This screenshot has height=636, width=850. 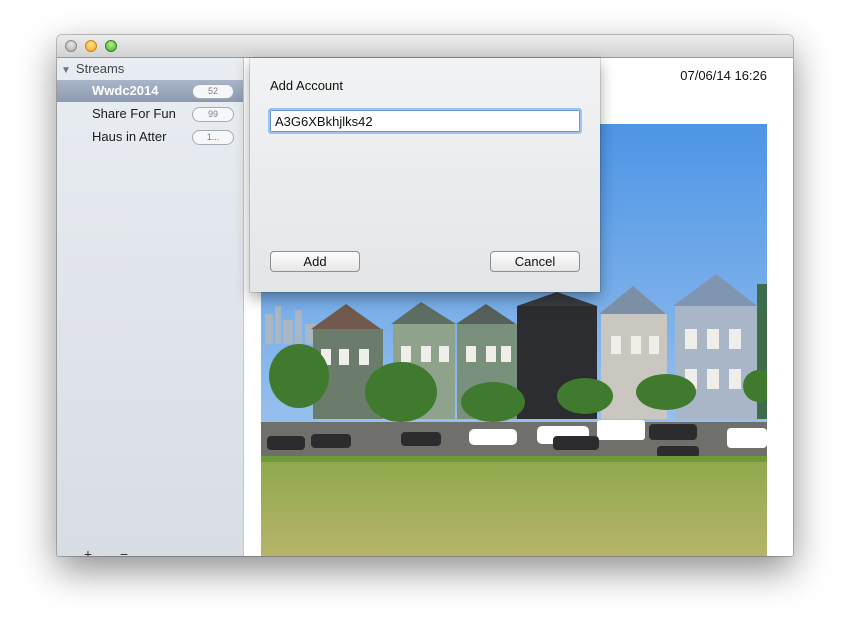 What do you see at coordinates (129, 136) in the screenshot?
I see `sidebar-item-label: Haus in Atter` at bounding box center [129, 136].